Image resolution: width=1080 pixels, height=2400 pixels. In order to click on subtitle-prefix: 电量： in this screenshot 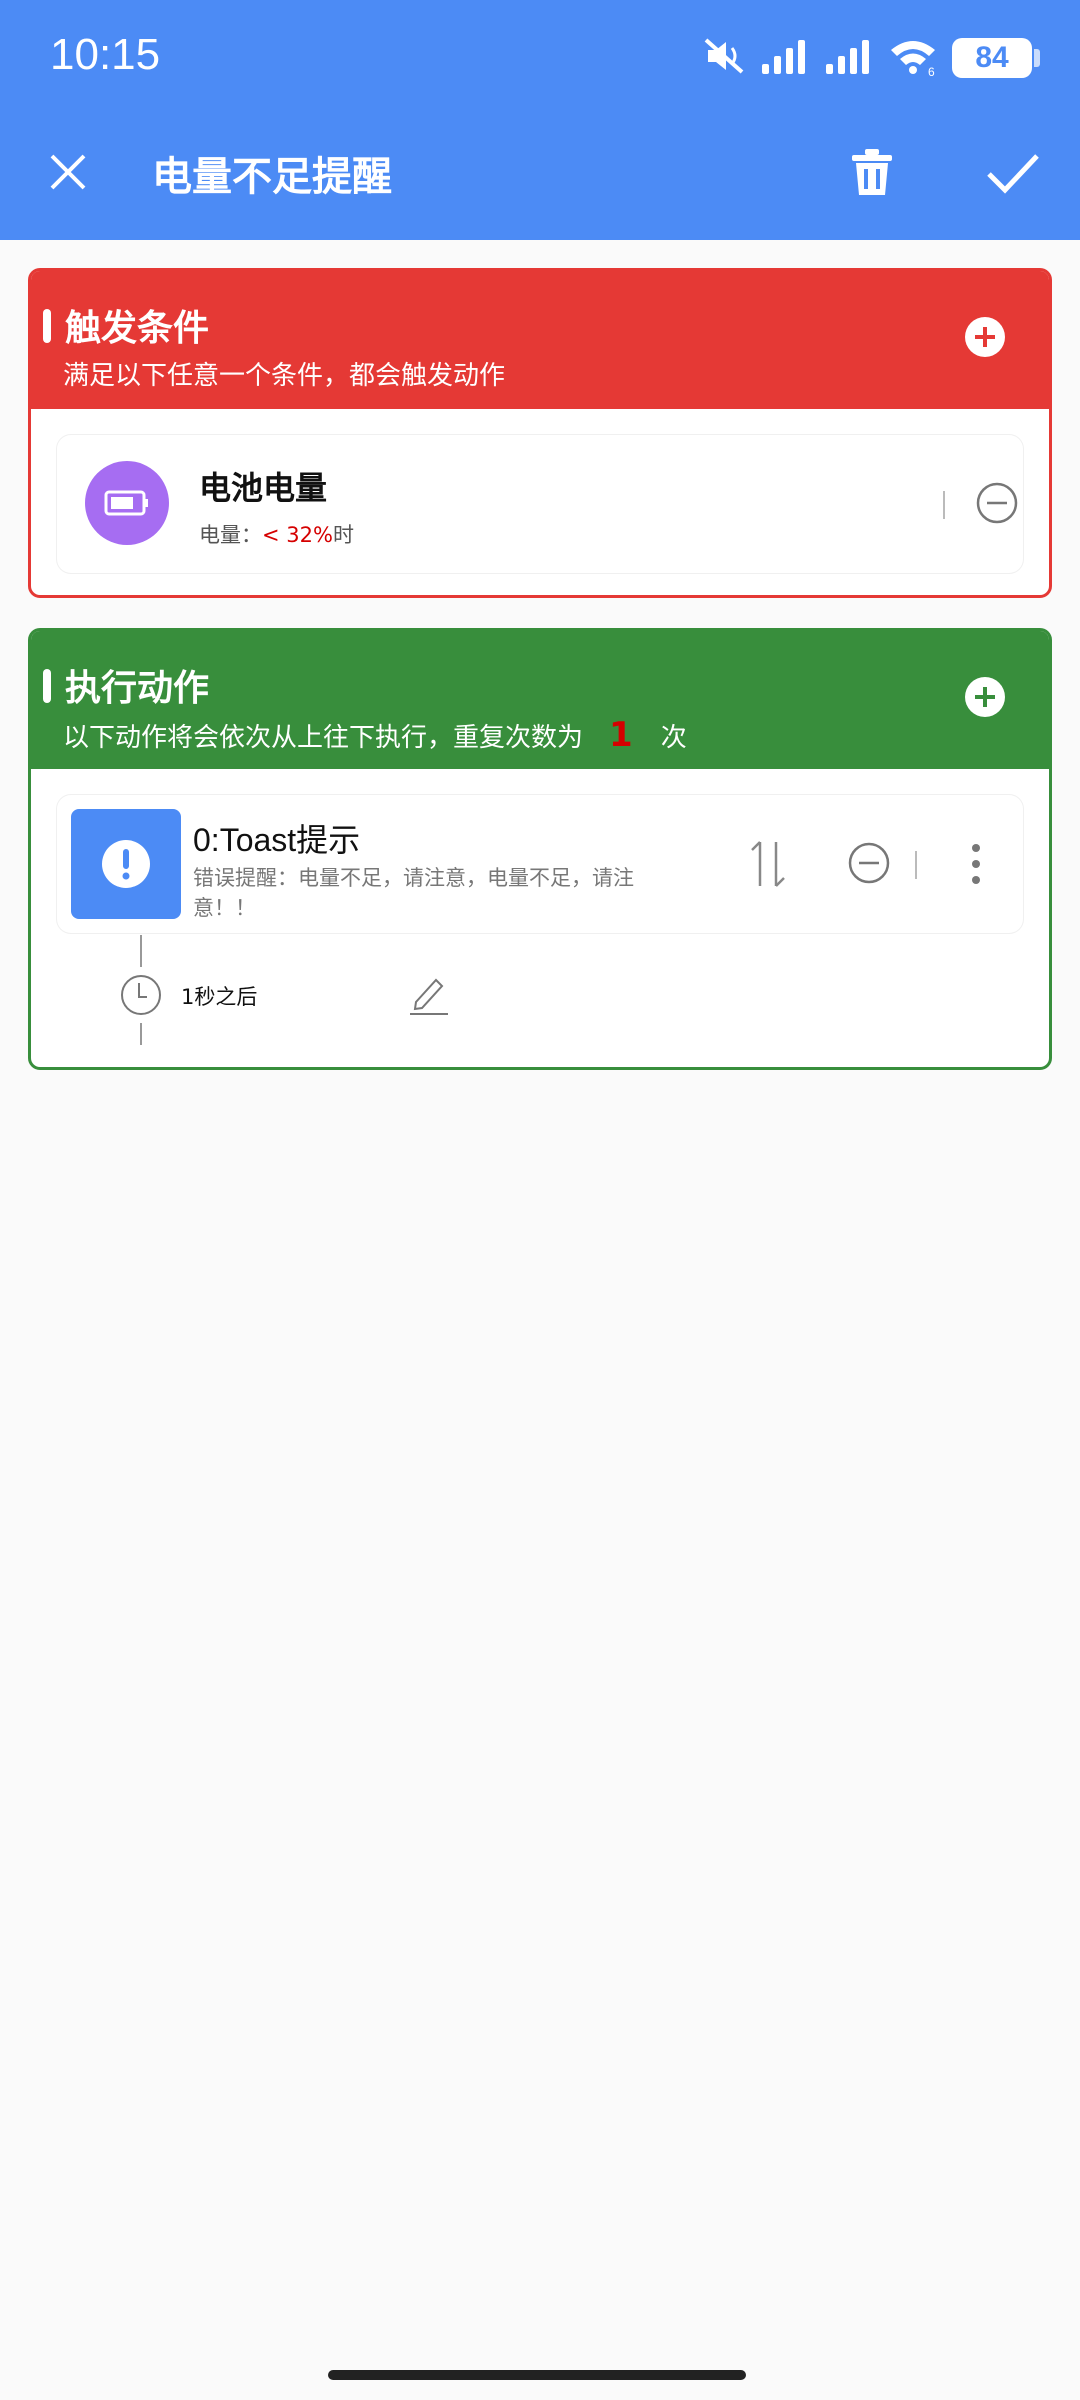, I will do `click(230, 535)`.